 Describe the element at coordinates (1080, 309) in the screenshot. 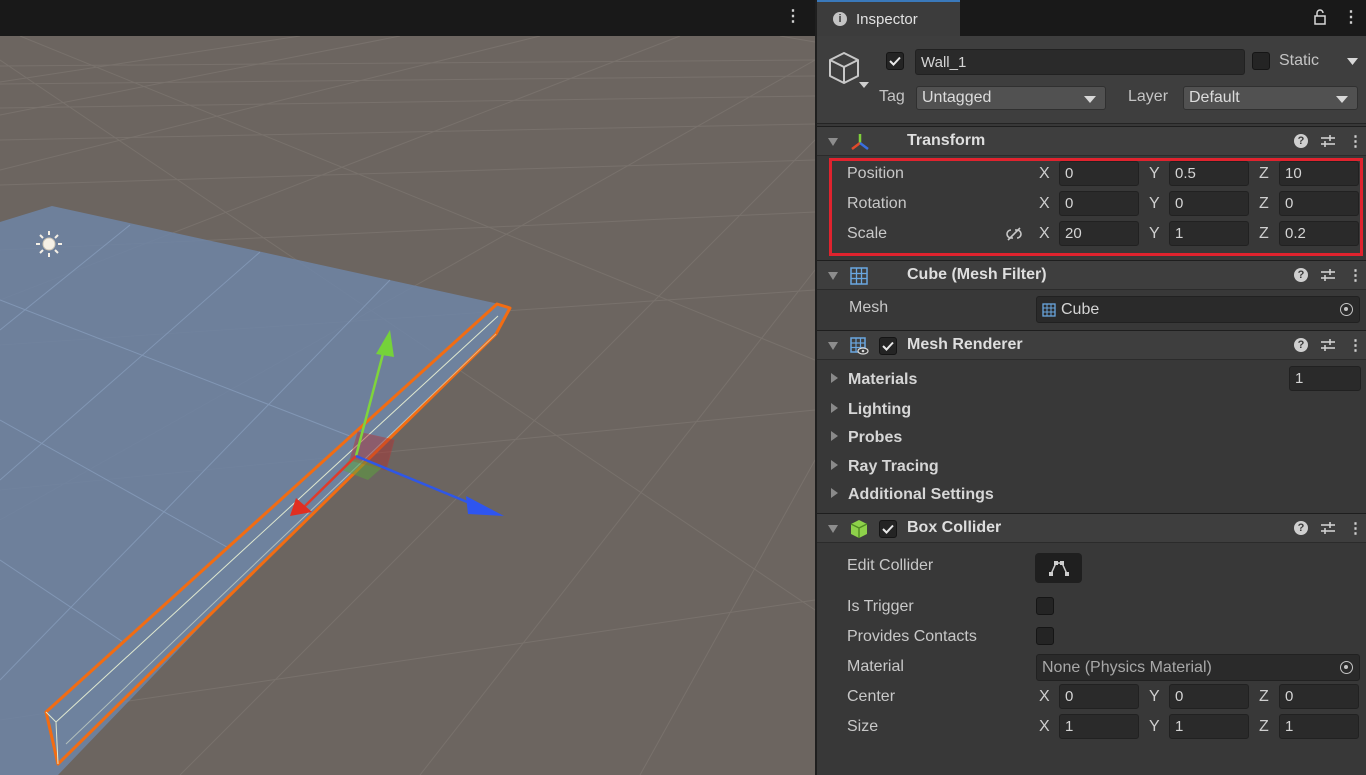

I see `mesh-value: Cube` at that location.